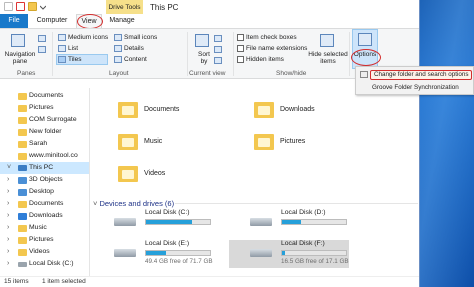 This screenshot has width=474, height=287. I want to click on nav-item-documents: Documents, so click(44, 96).